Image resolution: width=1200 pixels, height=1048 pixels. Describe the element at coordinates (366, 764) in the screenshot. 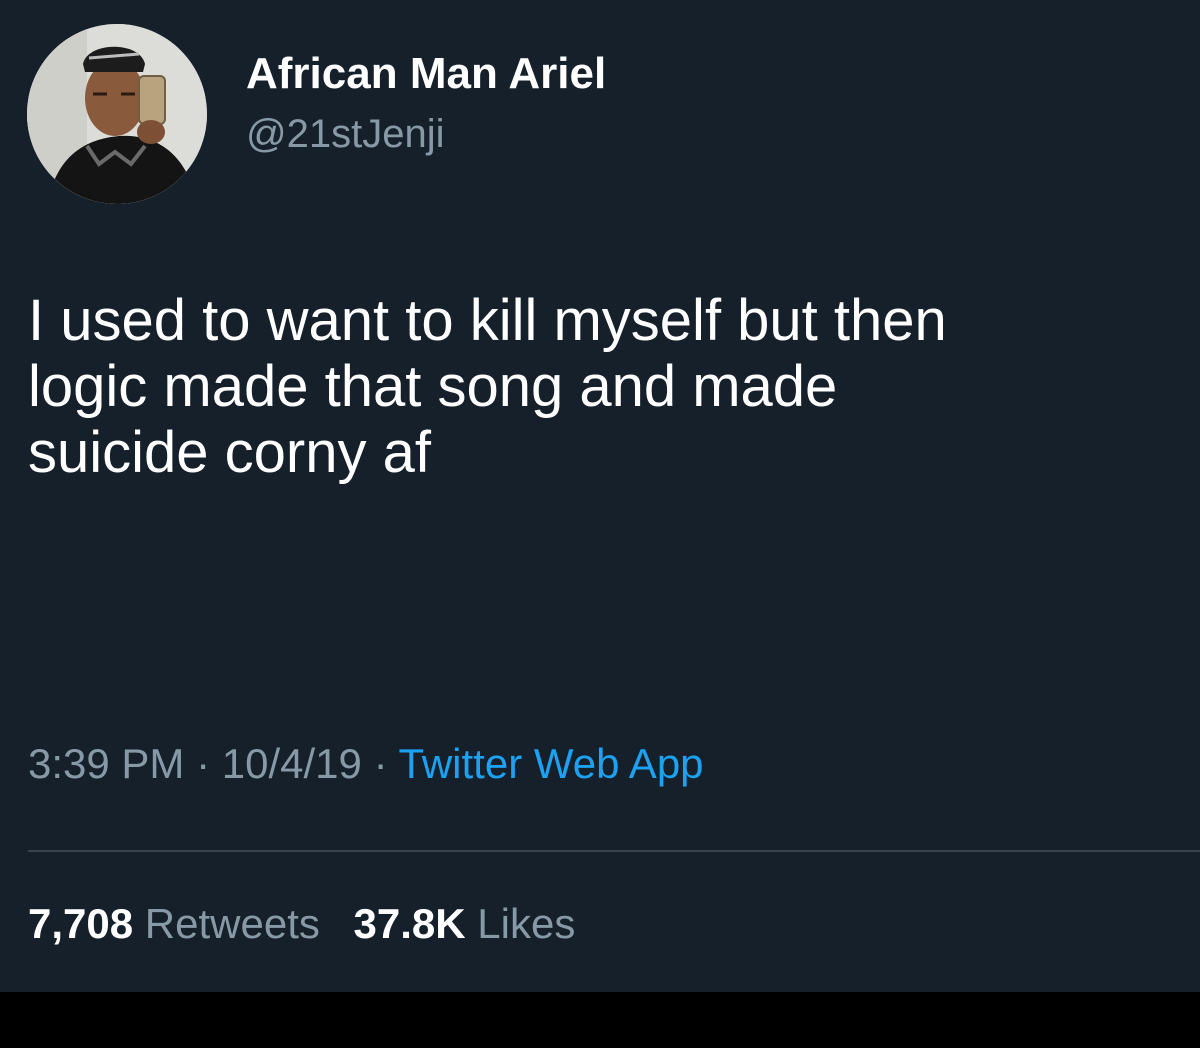

I see `tweet-meta: 3:39 PM · 10/4/19 · Twitter Web App` at that location.